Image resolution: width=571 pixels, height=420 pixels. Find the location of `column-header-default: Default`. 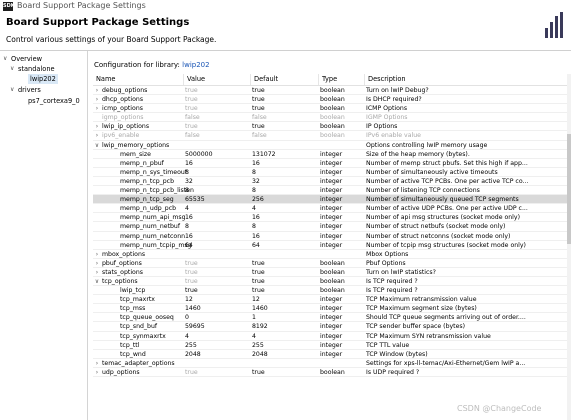

column-header-default: Default is located at coordinates (284, 79).